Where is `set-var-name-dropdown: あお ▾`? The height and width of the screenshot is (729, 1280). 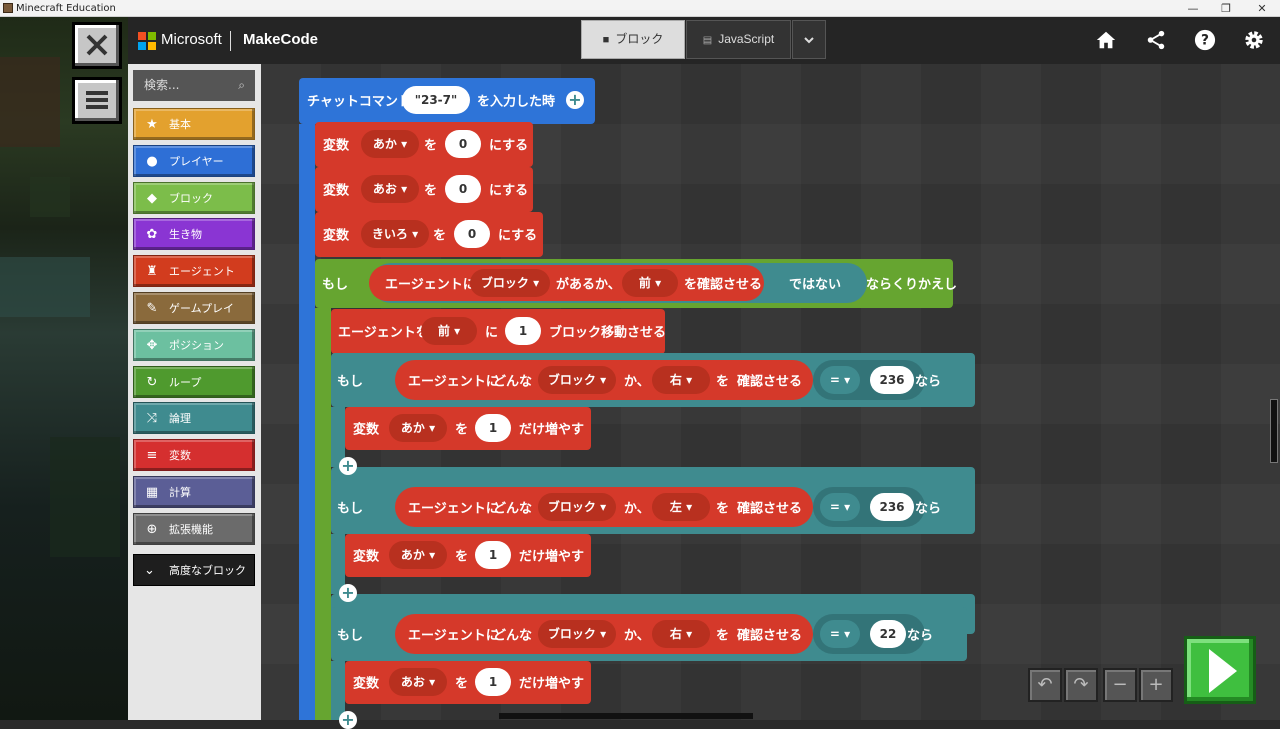 set-var-name-dropdown: あお ▾ is located at coordinates (390, 189).